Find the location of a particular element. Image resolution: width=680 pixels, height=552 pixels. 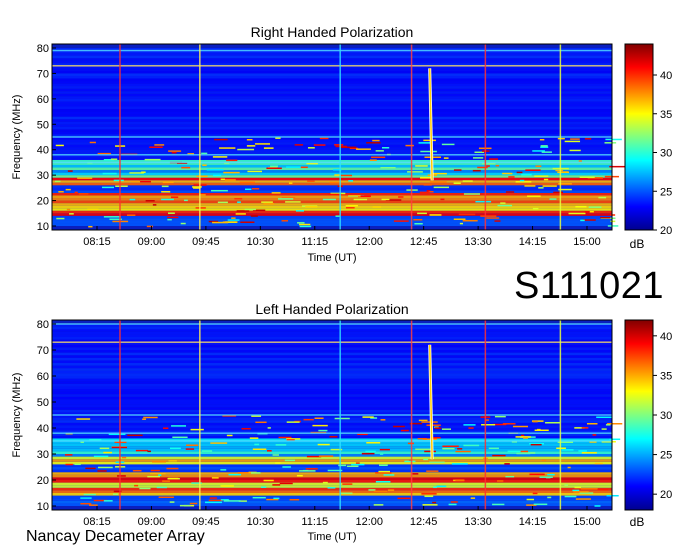

y-tick-label: 80 is located at coordinates (43, 325).